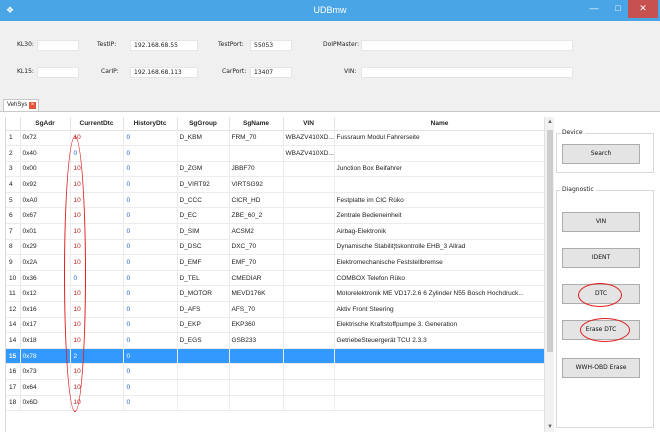  Describe the element at coordinates (13, 153) in the screenshot. I see `table-cell: 2` at that location.